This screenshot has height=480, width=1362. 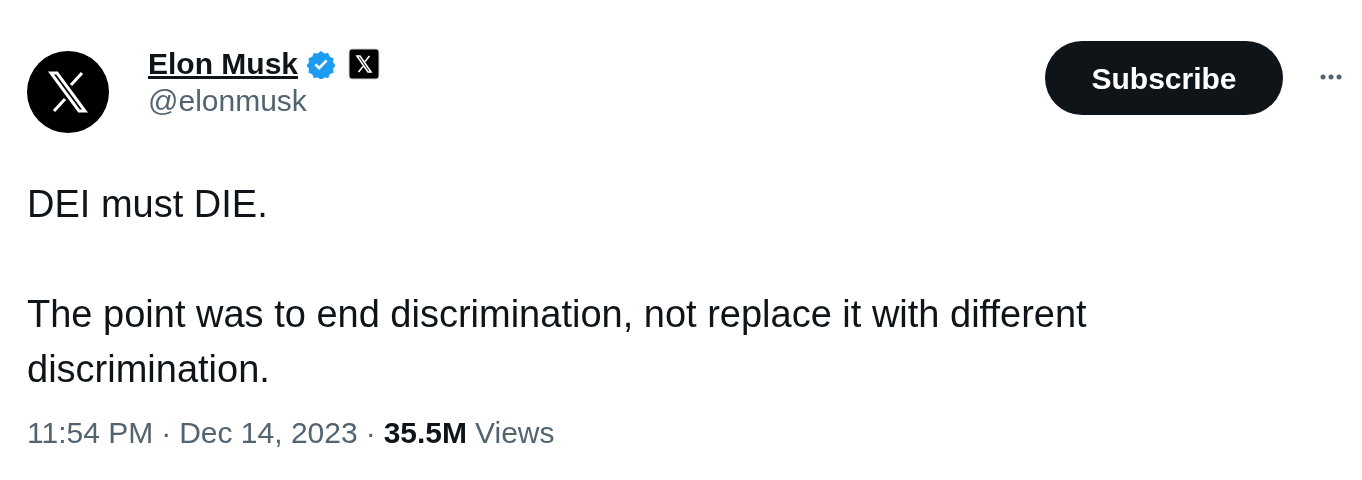 What do you see at coordinates (1331, 77) in the screenshot?
I see `more-options-icon` at bounding box center [1331, 77].